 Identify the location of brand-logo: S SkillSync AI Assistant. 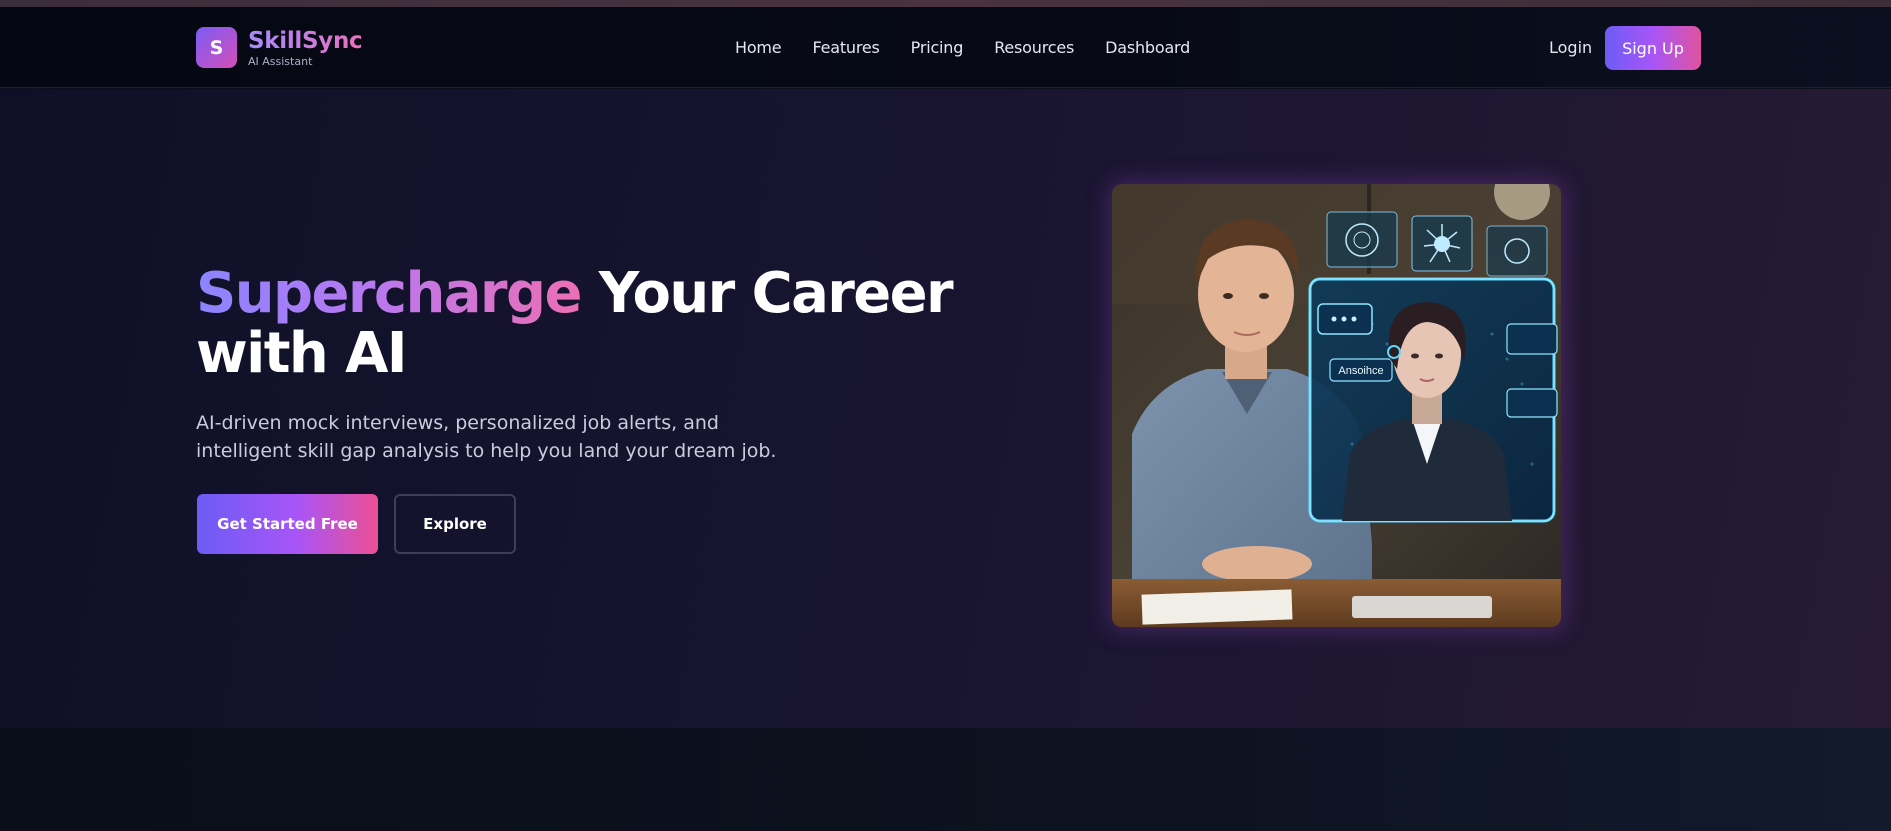
(279, 47).